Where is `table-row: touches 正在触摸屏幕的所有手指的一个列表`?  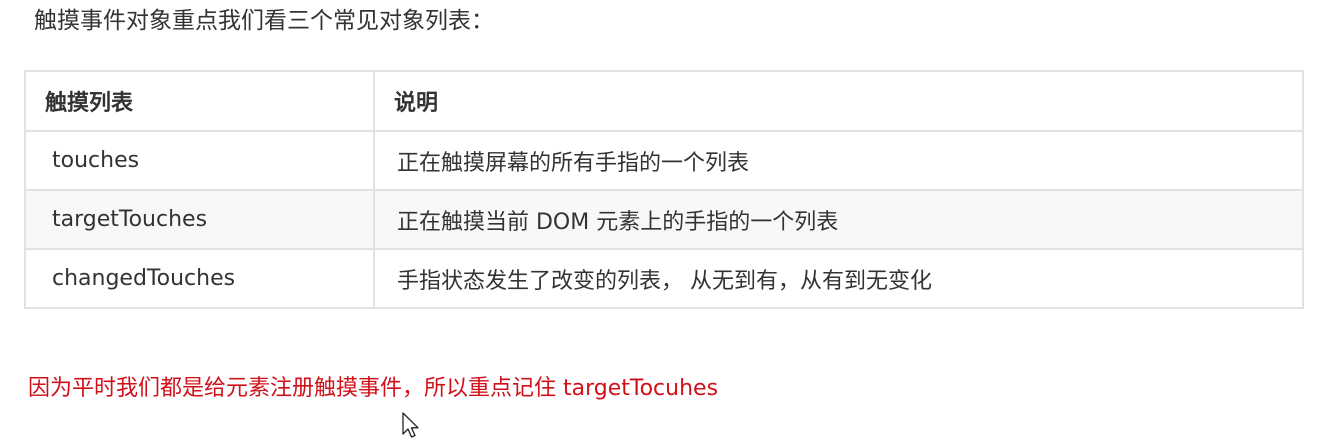 table-row: touches 正在触摸屏幕的所有手指的一个列表 is located at coordinates (664, 160).